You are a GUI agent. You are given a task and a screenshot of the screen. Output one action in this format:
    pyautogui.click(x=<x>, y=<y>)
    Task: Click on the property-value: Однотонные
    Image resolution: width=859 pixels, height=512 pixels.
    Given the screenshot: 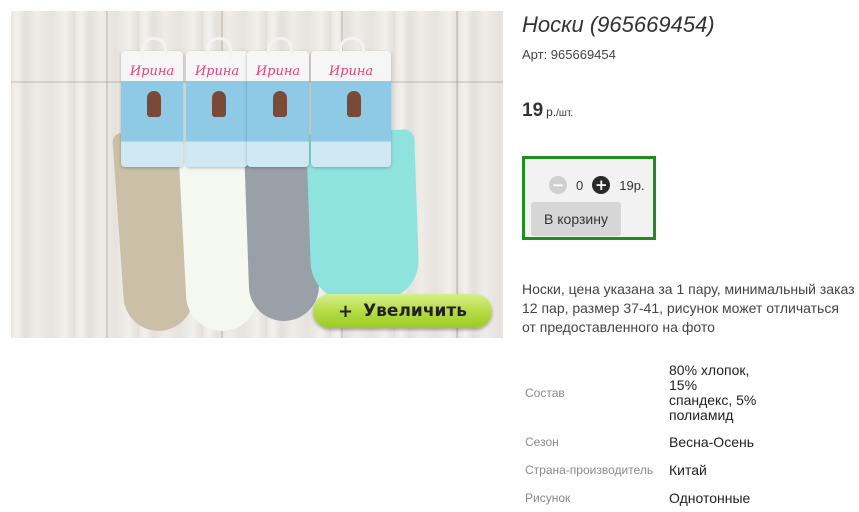 What is the action you would take?
    pyautogui.click(x=710, y=497)
    